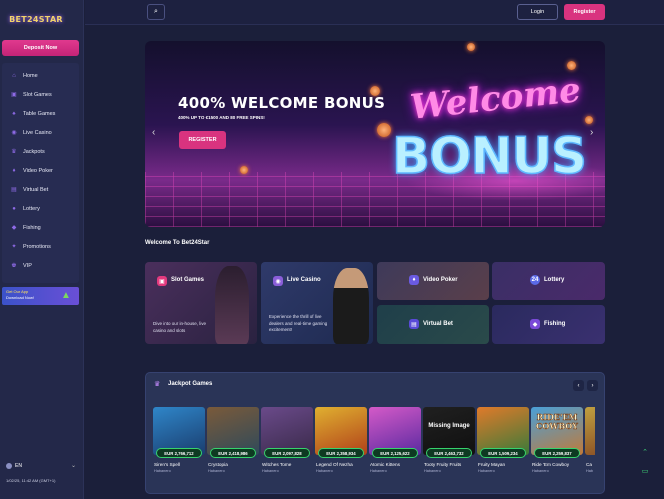 The image size is (664, 499). I want to click on card-label: Video Poker, so click(440, 280).